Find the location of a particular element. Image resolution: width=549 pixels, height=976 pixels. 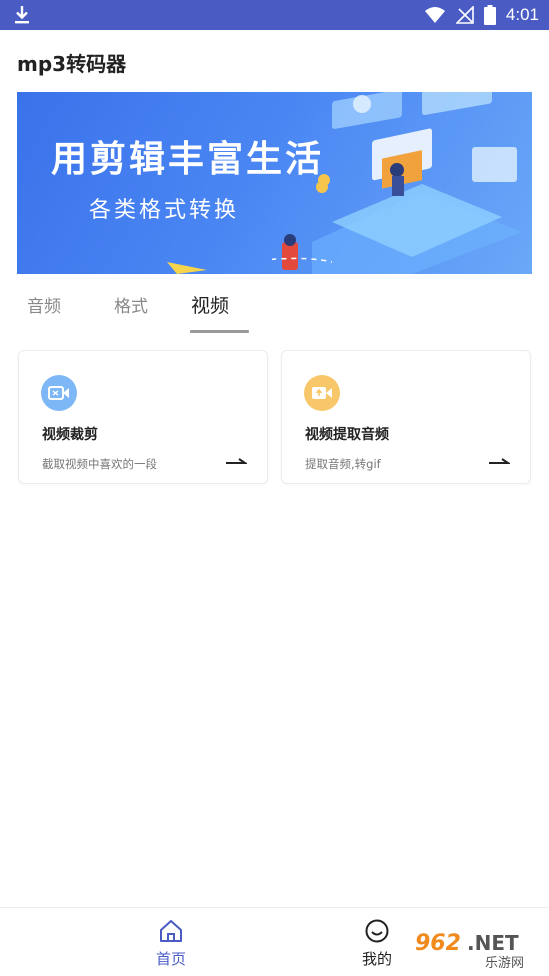

nav-home: 首页 is located at coordinates (171, 943).